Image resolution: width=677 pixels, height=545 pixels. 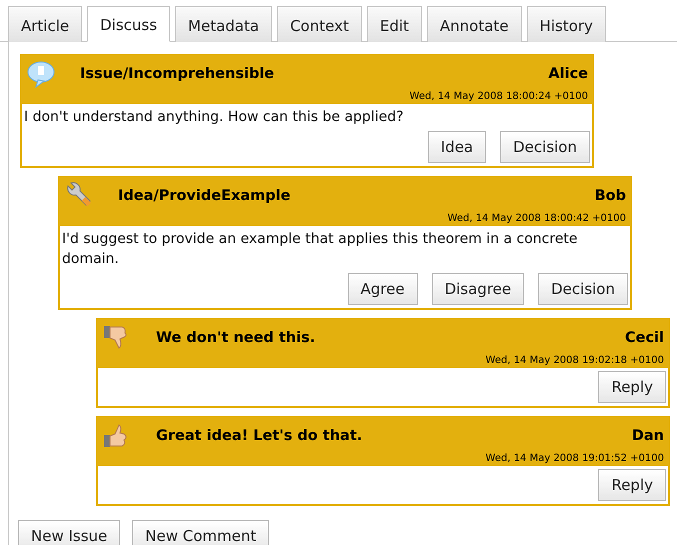 I want to click on post-author: Dan, so click(x=648, y=436).